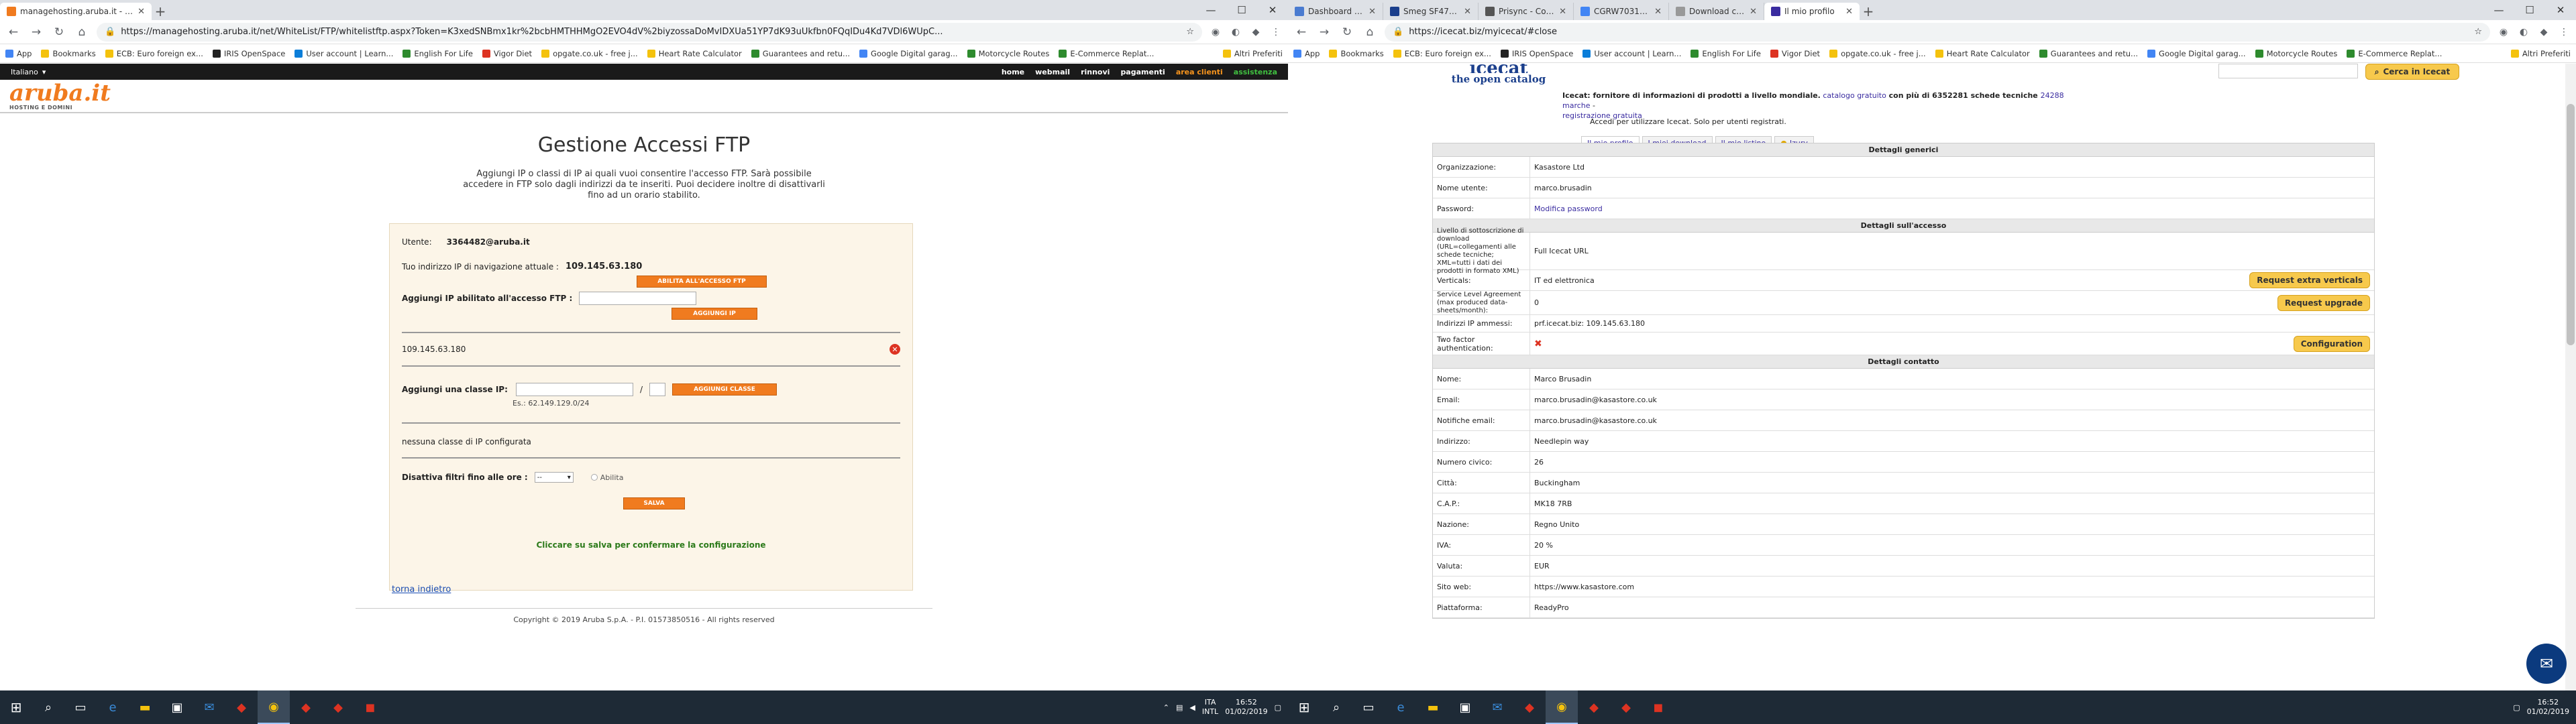 The image size is (2576, 724). Describe the element at coordinates (1241, 10) in the screenshot. I see `maximize-icon: ☐` at that location.